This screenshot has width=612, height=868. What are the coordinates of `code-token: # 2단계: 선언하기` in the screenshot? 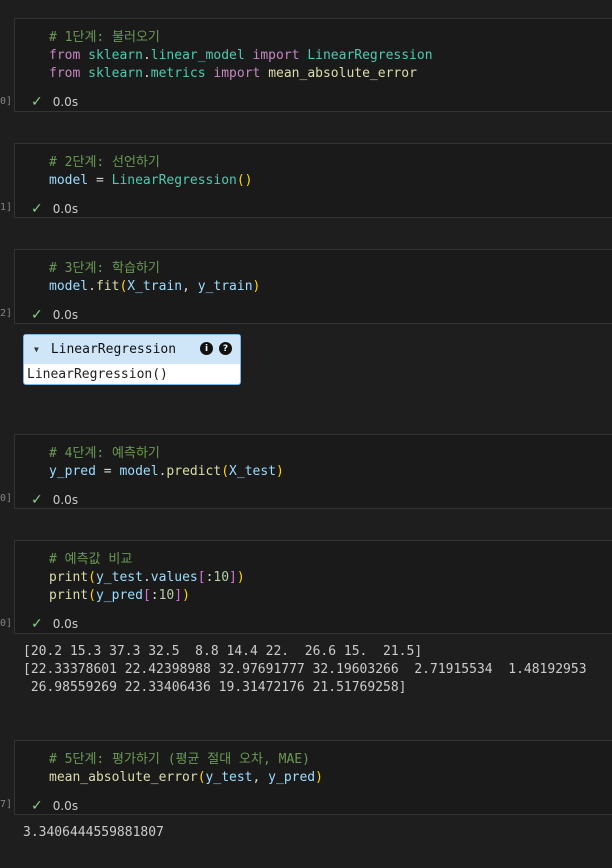 It's located at (104, 162).